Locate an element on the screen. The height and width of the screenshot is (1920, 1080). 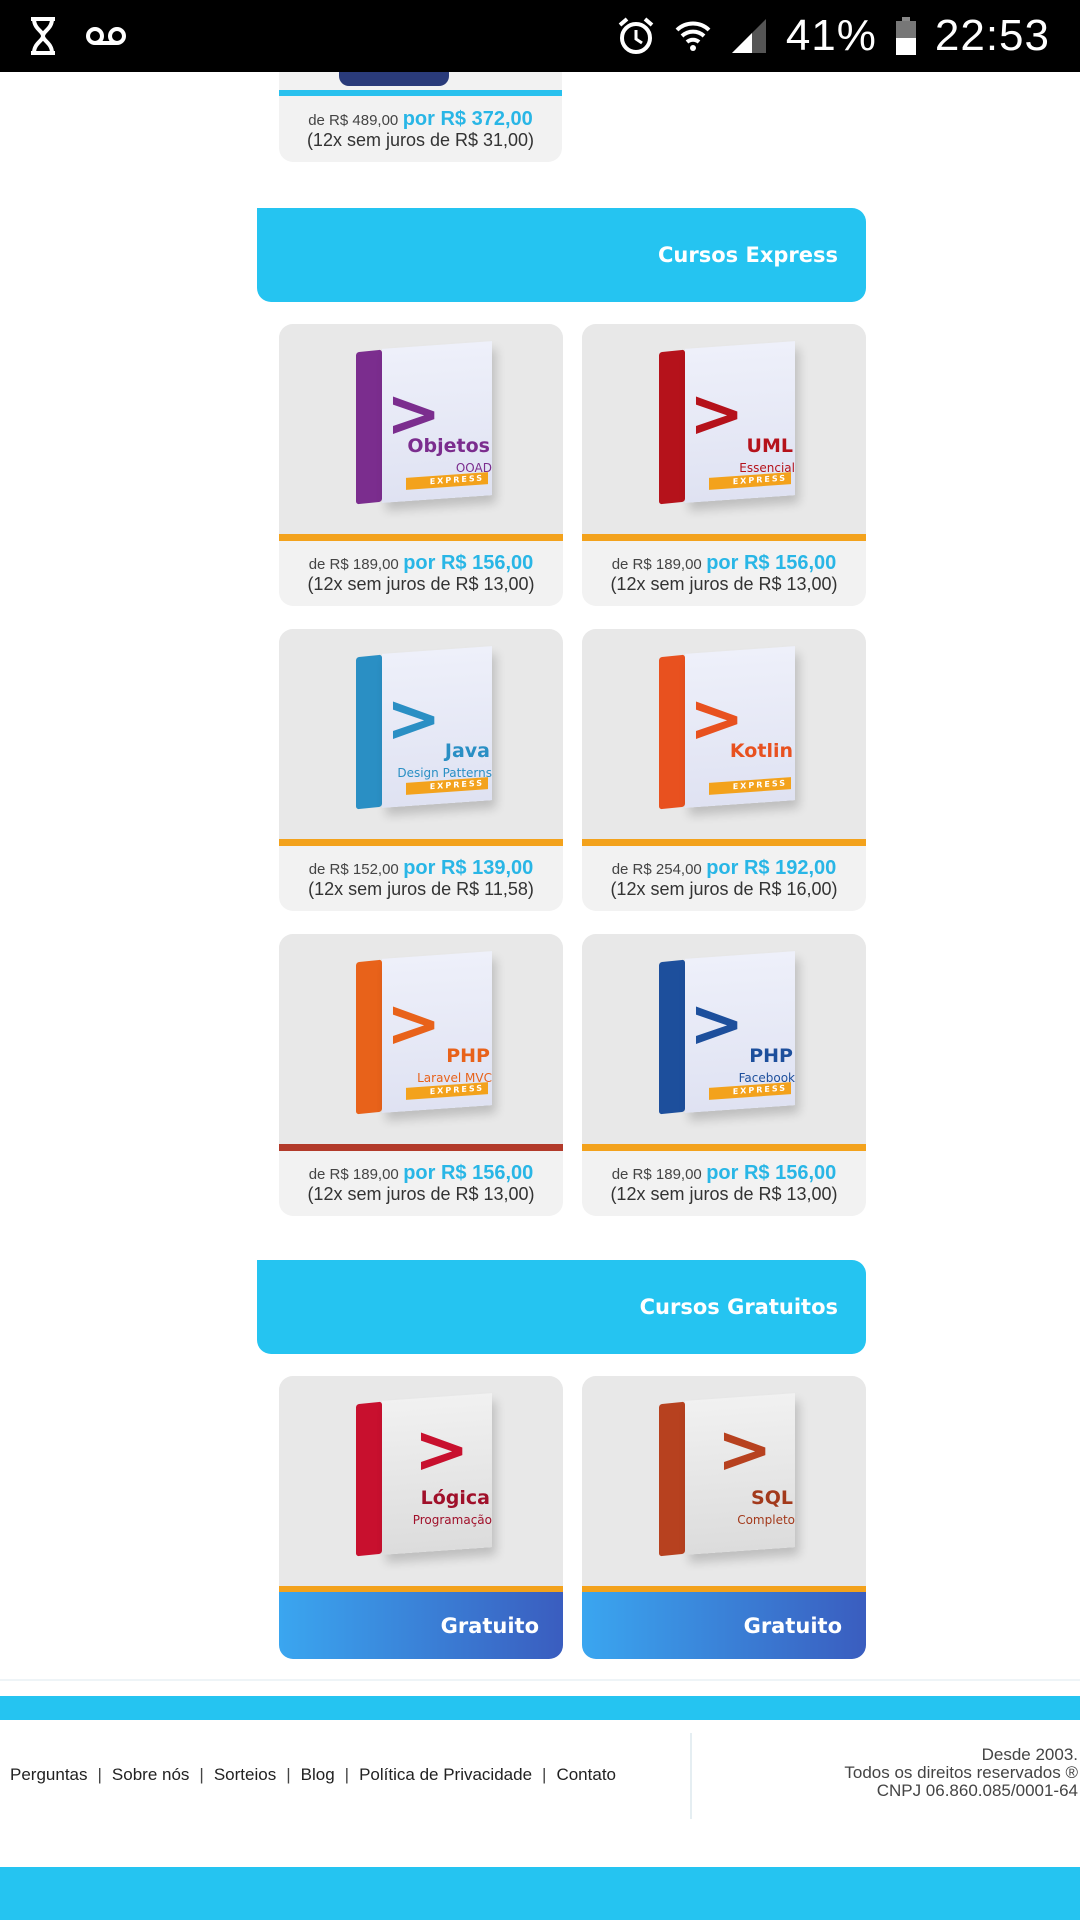
section-header-free: Cursos Gratuitos is located at coordinates (561, 1307).